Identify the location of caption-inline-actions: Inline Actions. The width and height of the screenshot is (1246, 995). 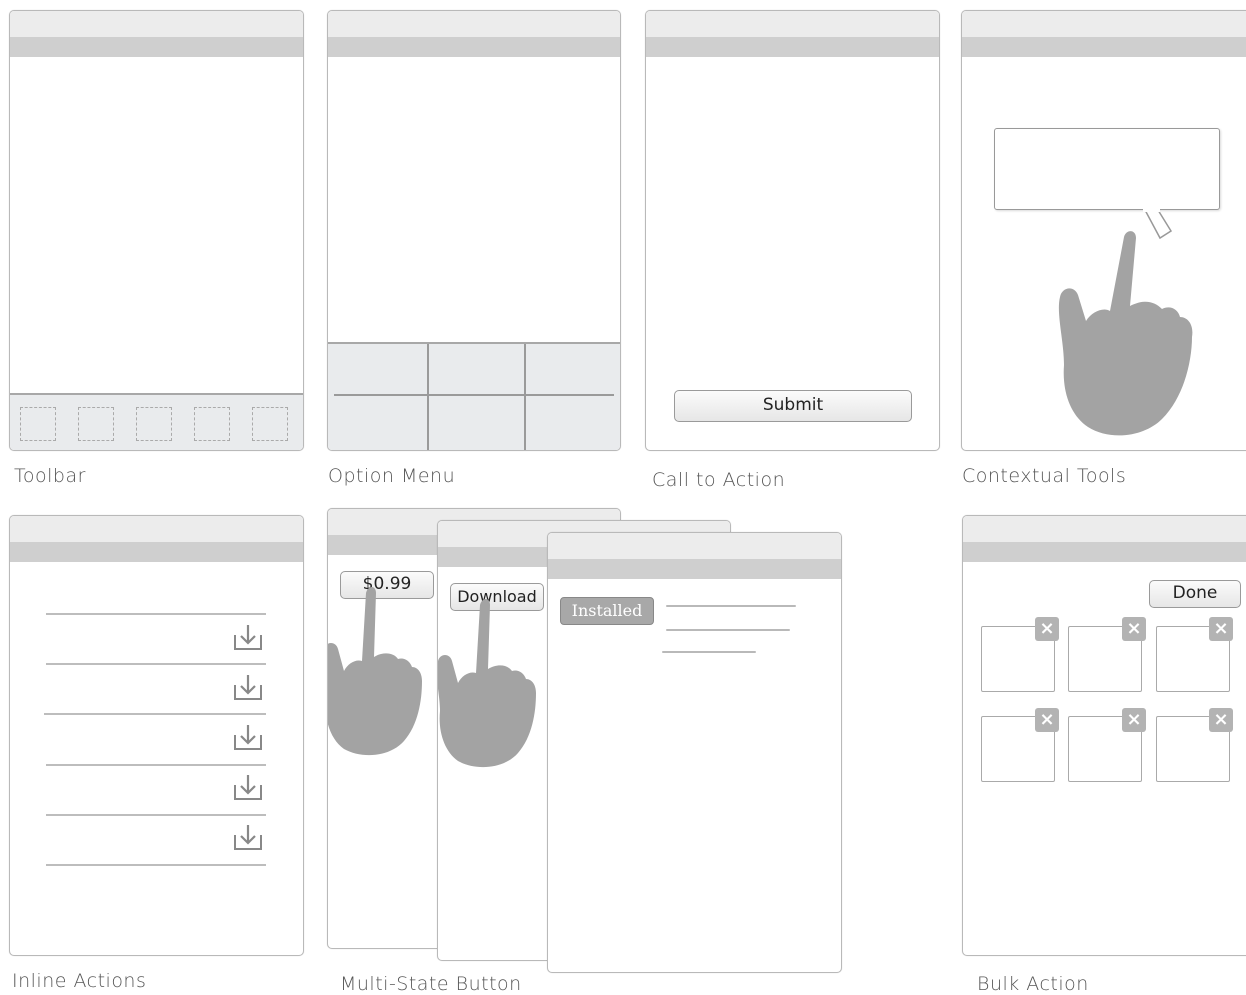
(79, 981).